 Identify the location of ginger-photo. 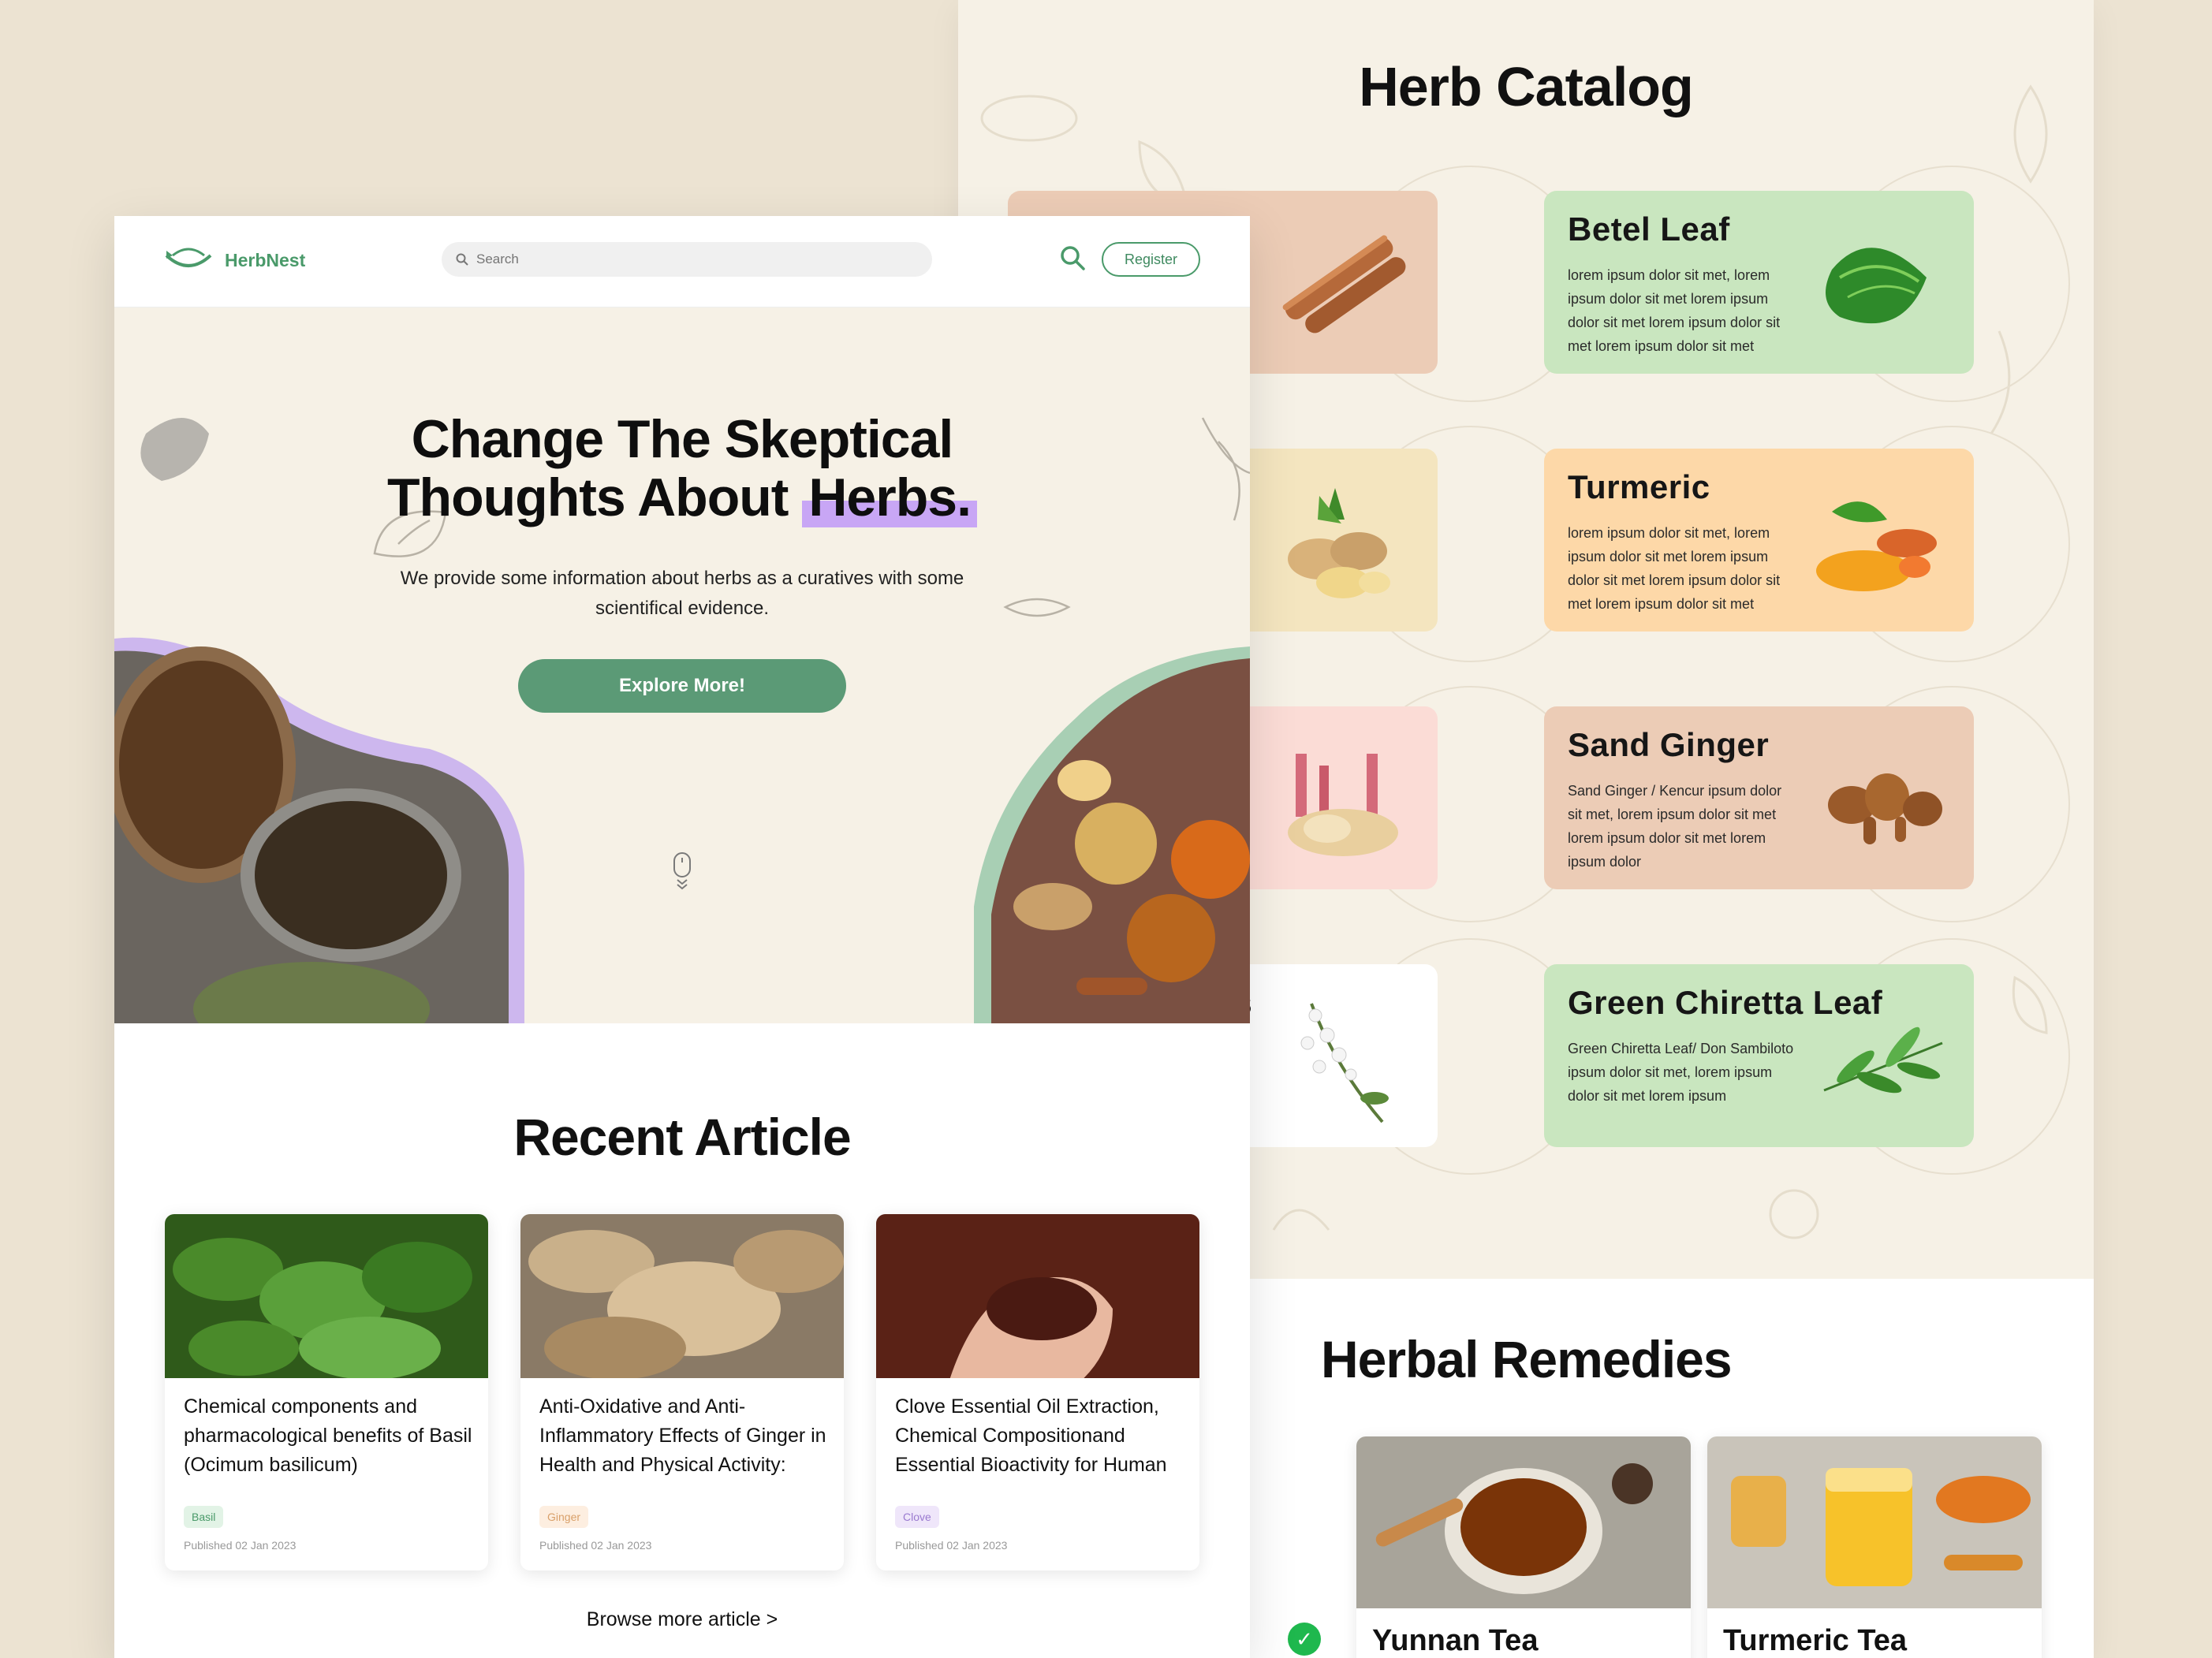
(682, 1296).